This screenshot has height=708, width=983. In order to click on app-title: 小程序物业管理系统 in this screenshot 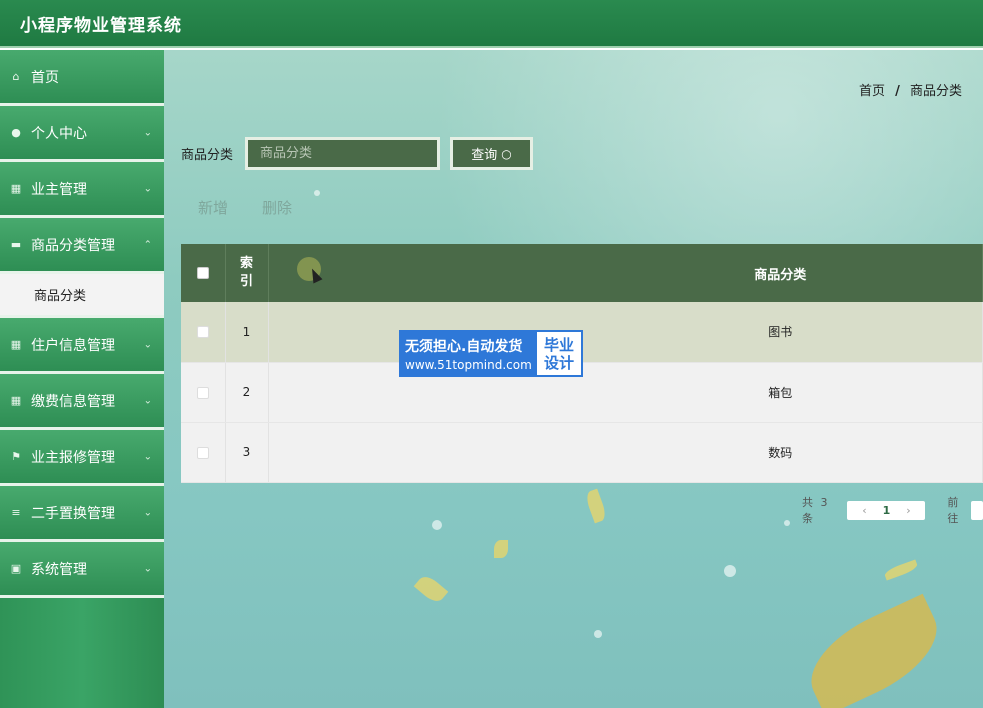, I will do `click(101, 25)`.